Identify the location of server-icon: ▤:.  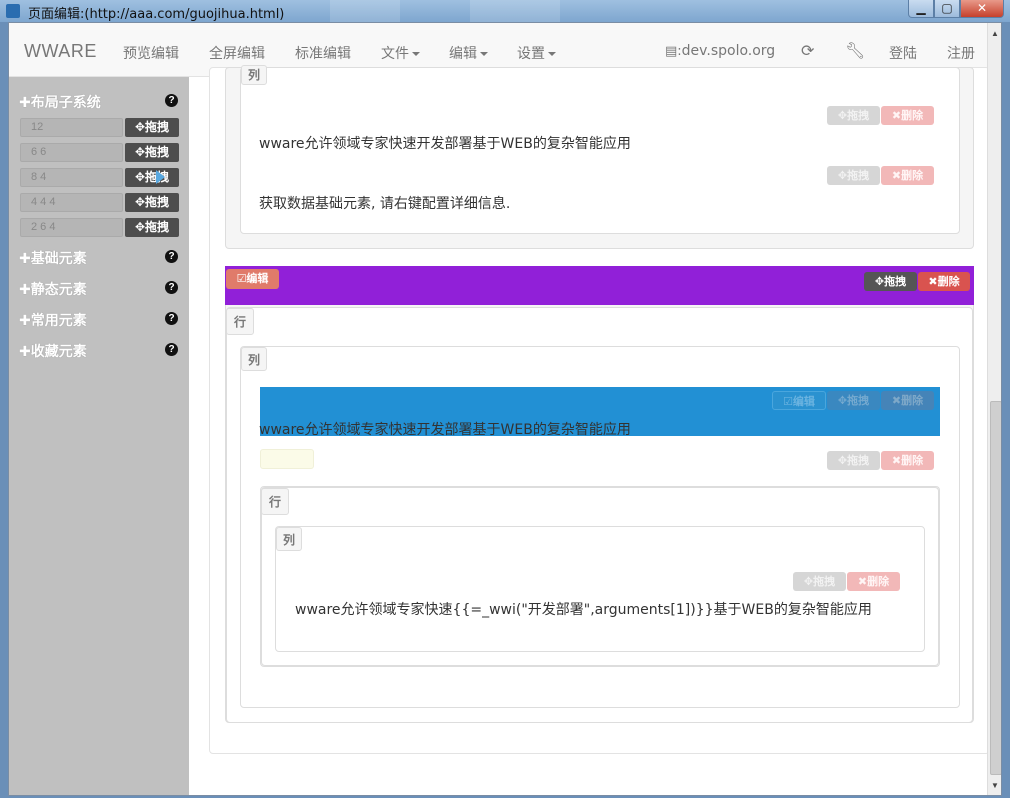
(673, 51).